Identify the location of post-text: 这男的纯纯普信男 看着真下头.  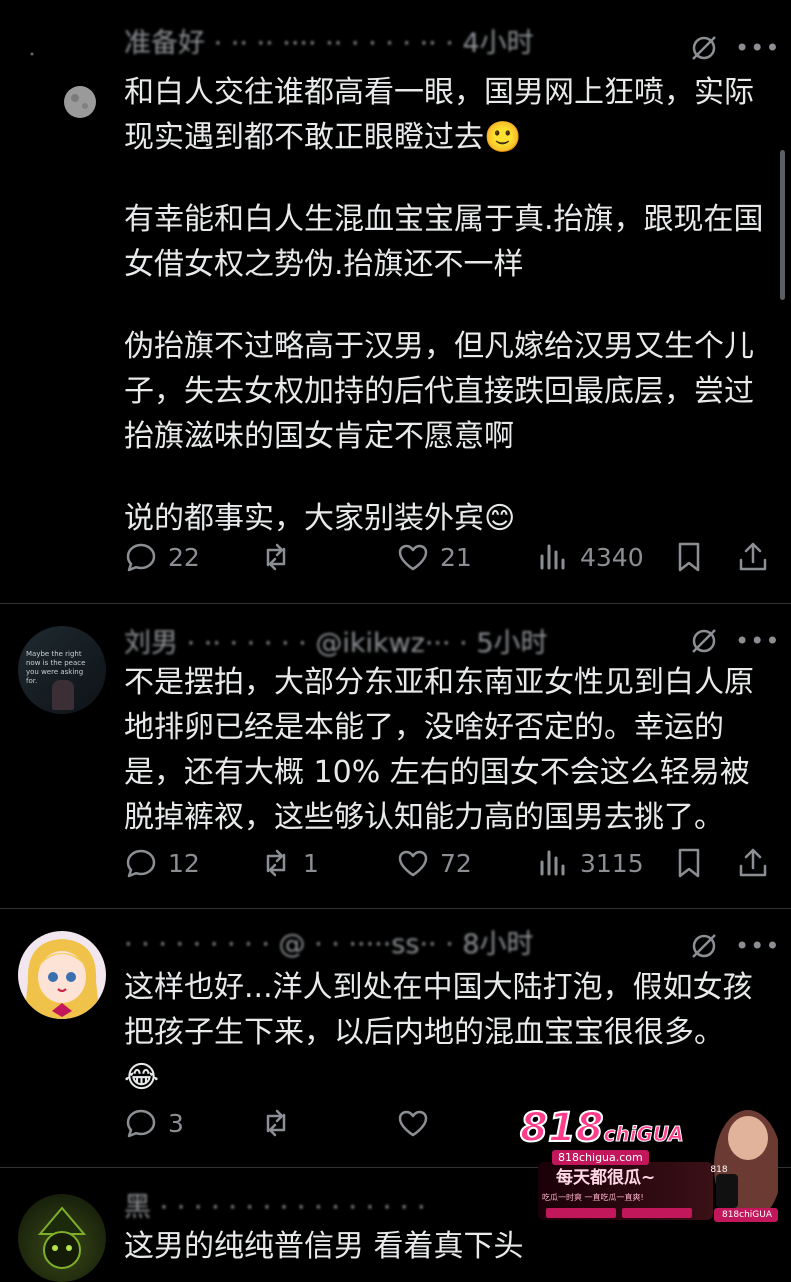
(449, 1246).